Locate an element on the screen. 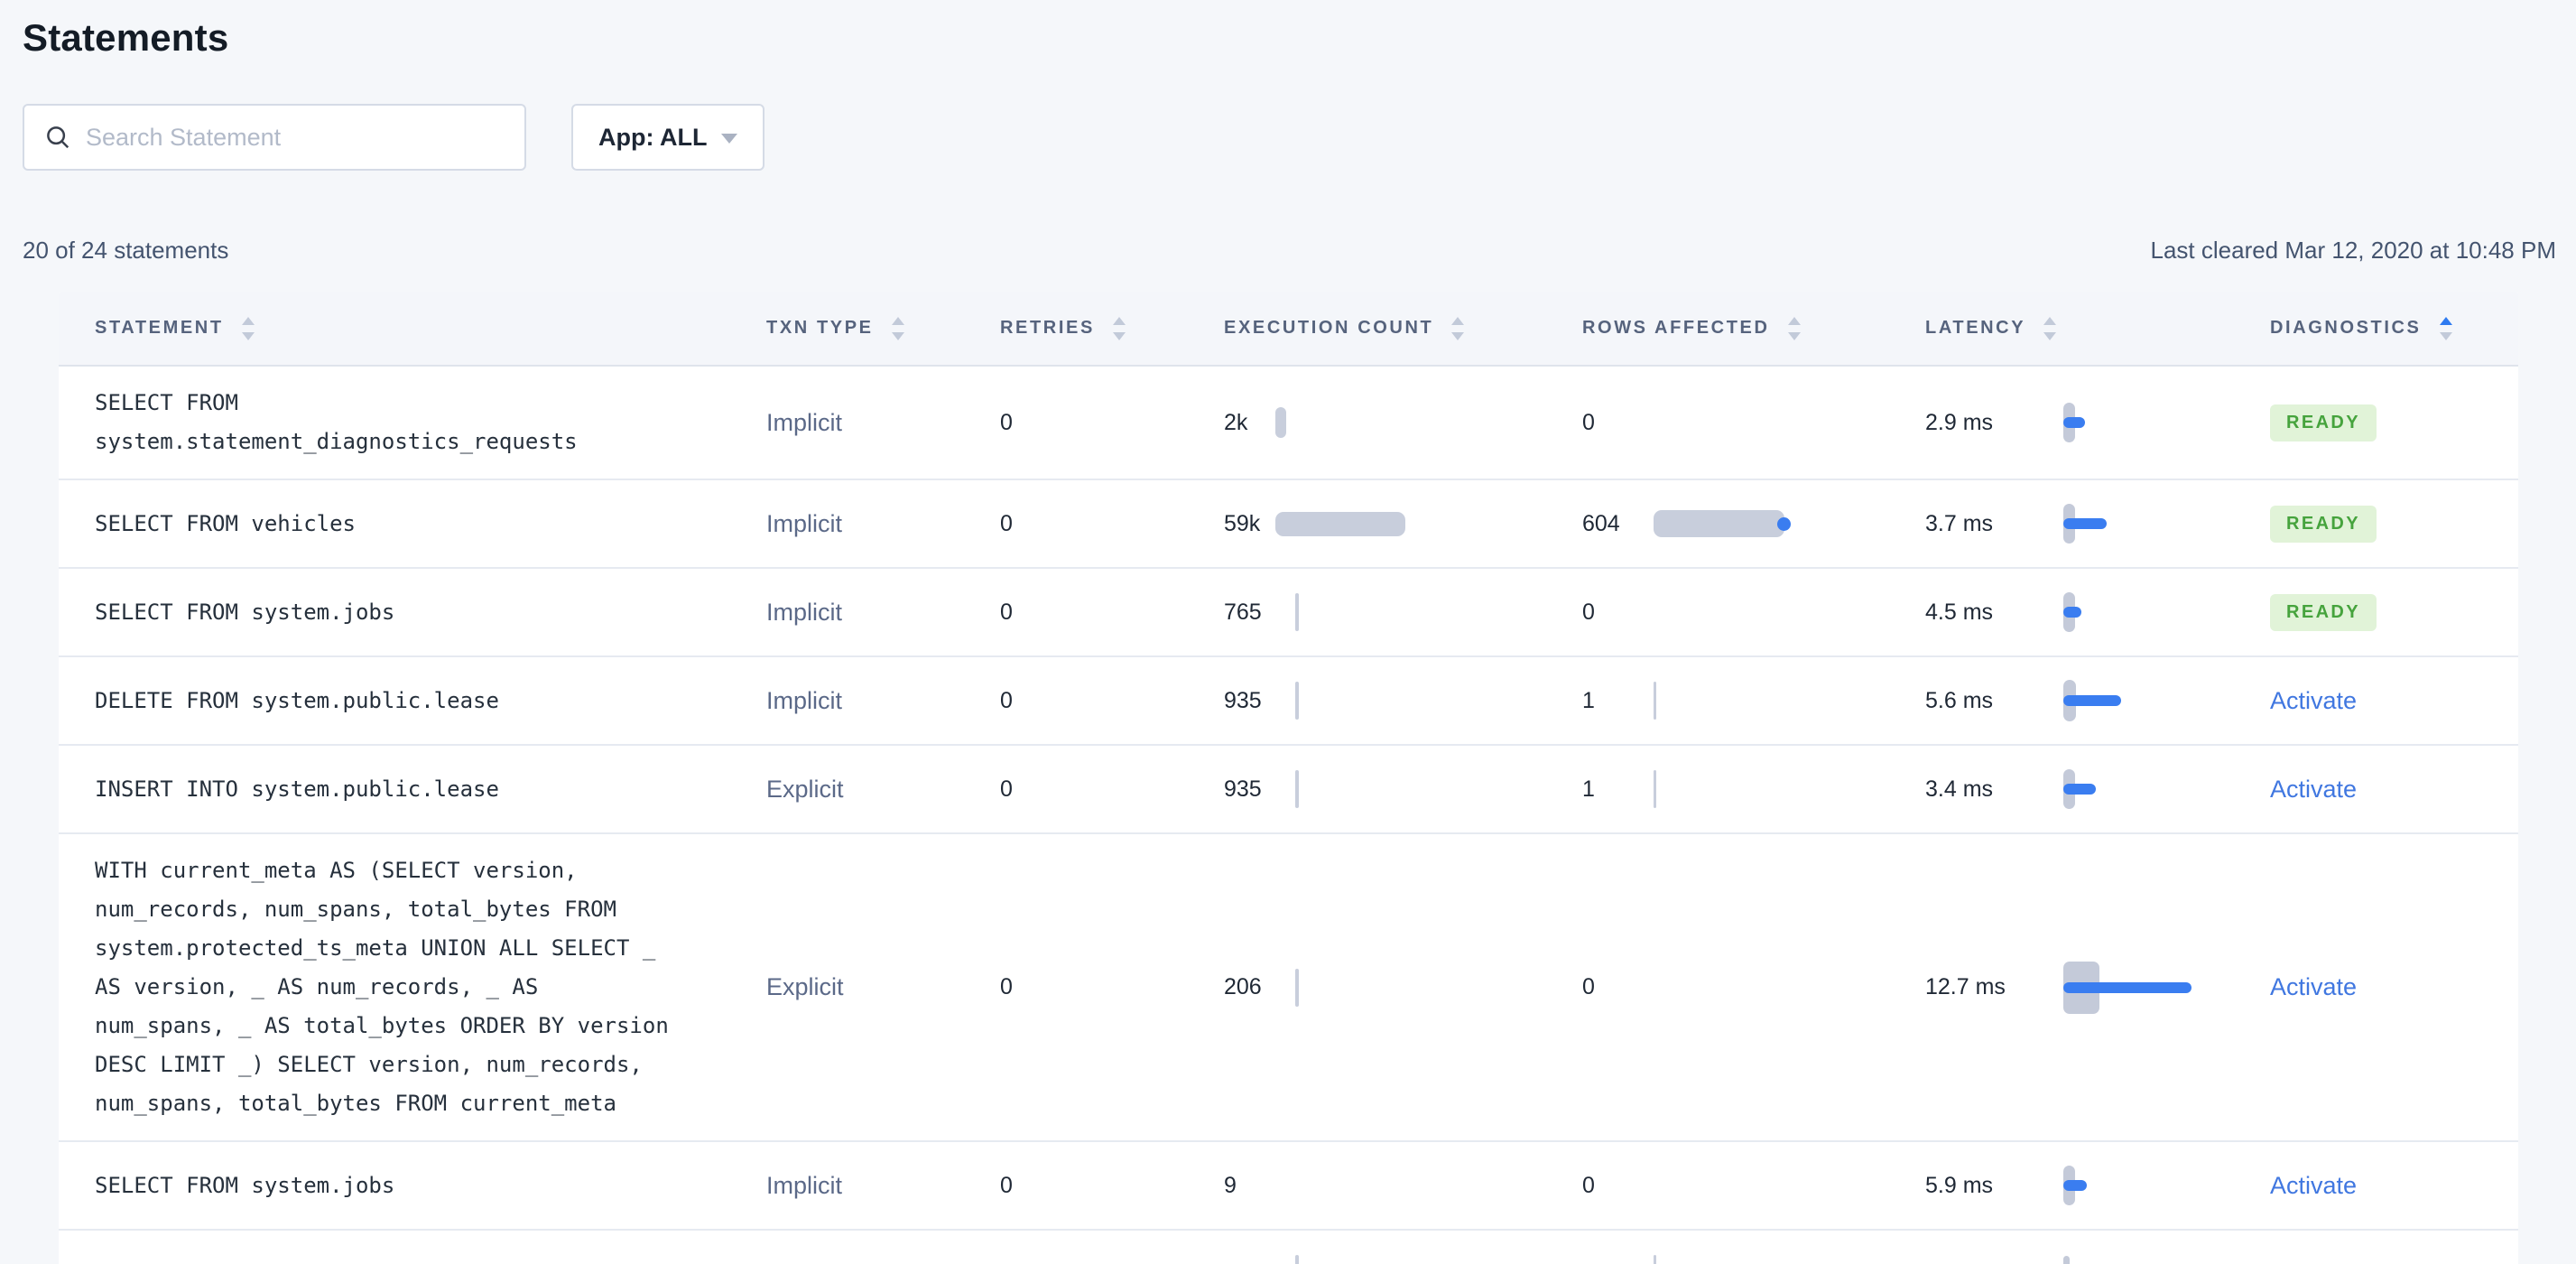 The width and height of the screenshot is (2576, 1264). column-header-latency: Latency is located at coordinates (2098, 328).